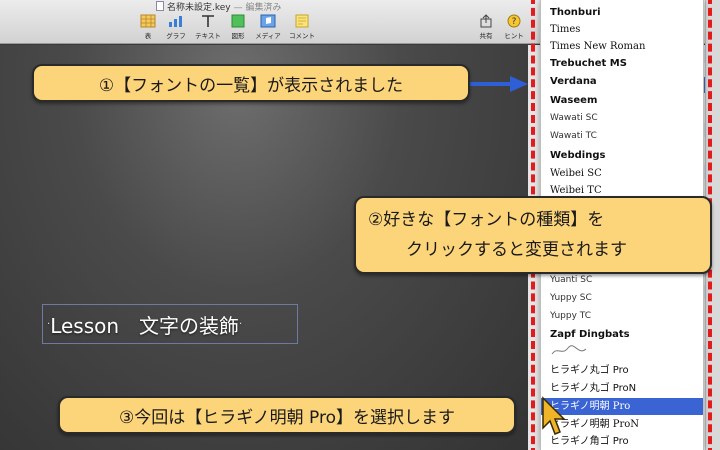 The height and width of the screenshot is (450, 720). Describe the element at coordinates (622, 334) in the screenshot. I see `font-list-item: Zapf Dingbats` at that location.